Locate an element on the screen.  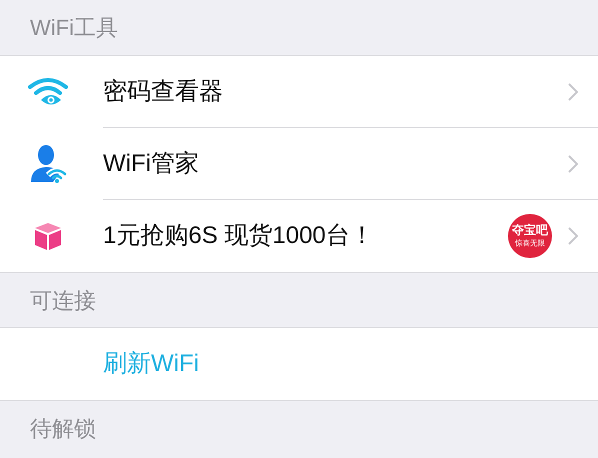
section-header: 可连接 is located at coordinates (63, 300).